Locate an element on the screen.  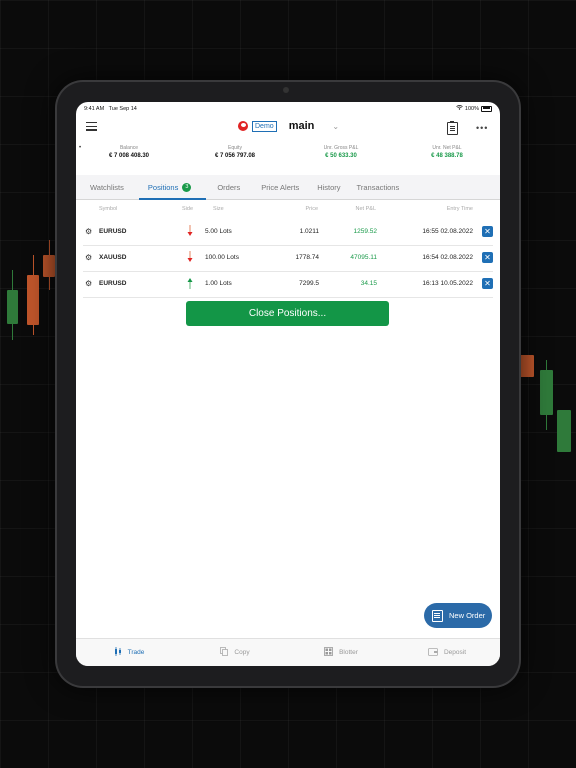
row-entry-time: 16:13 10.05.2022 is located at coordinates (447, 283).